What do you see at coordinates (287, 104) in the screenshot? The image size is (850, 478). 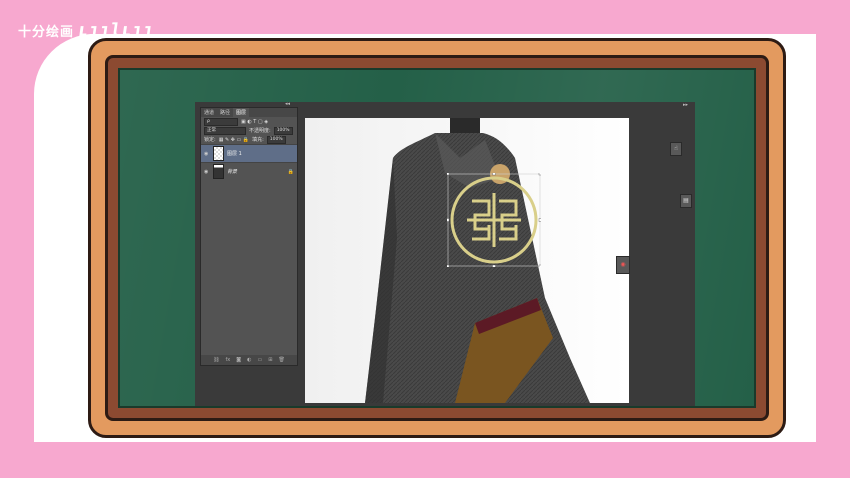 I see `collapse-arrows-icon: ◂◂` at bounding box center [287, 104].